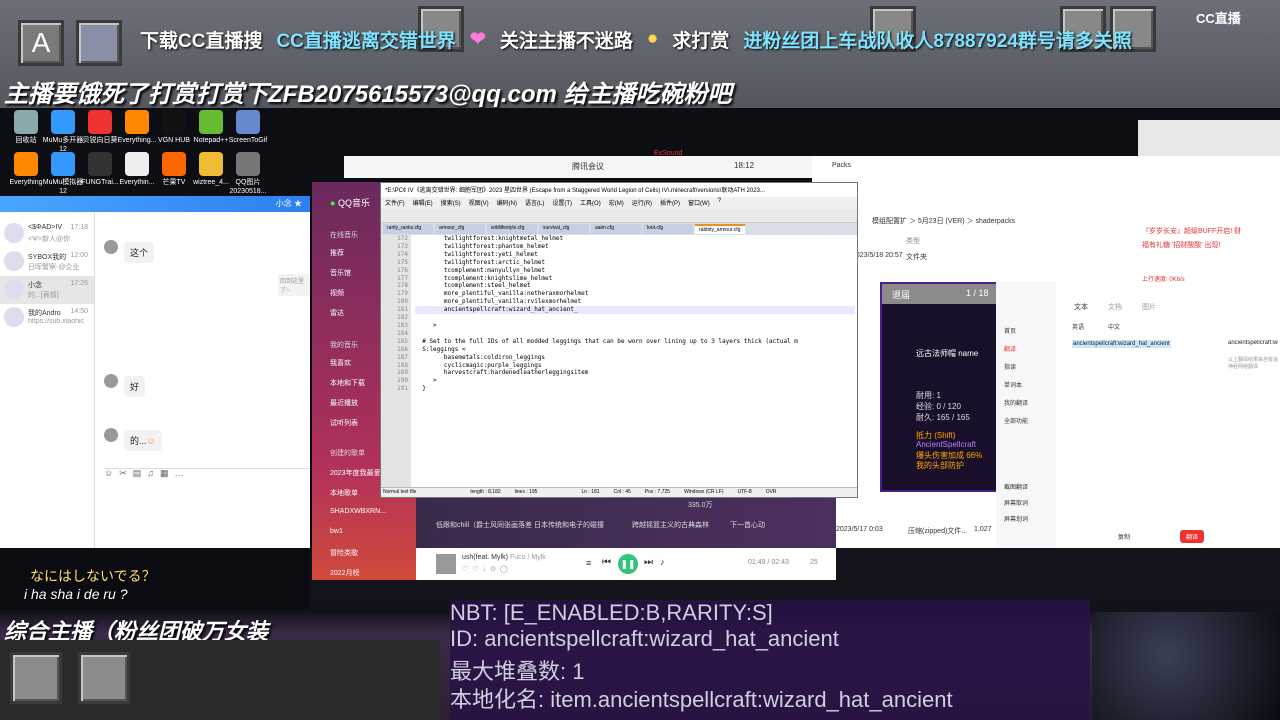 Image resolution: width=1280 pixels, height=720 pixels. Describe the element at coordinates (485, 492) in the screenshot. I see `status-length: length : 8,182` at that location.